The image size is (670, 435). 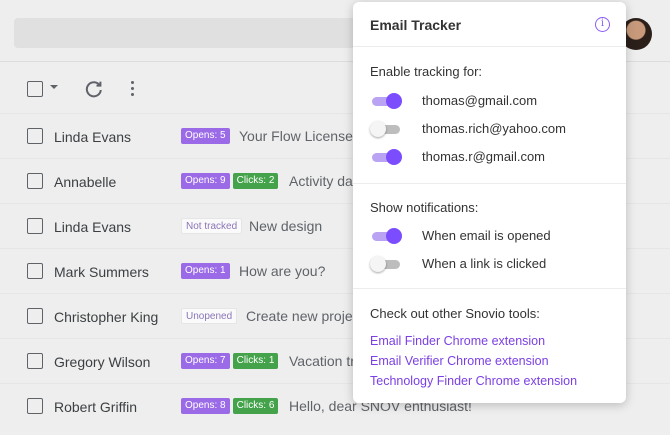 What do you see at coordinates (106, 317) in the screenshot?
I see `sender-name: Christopher King` at bounding box center [106, 317].